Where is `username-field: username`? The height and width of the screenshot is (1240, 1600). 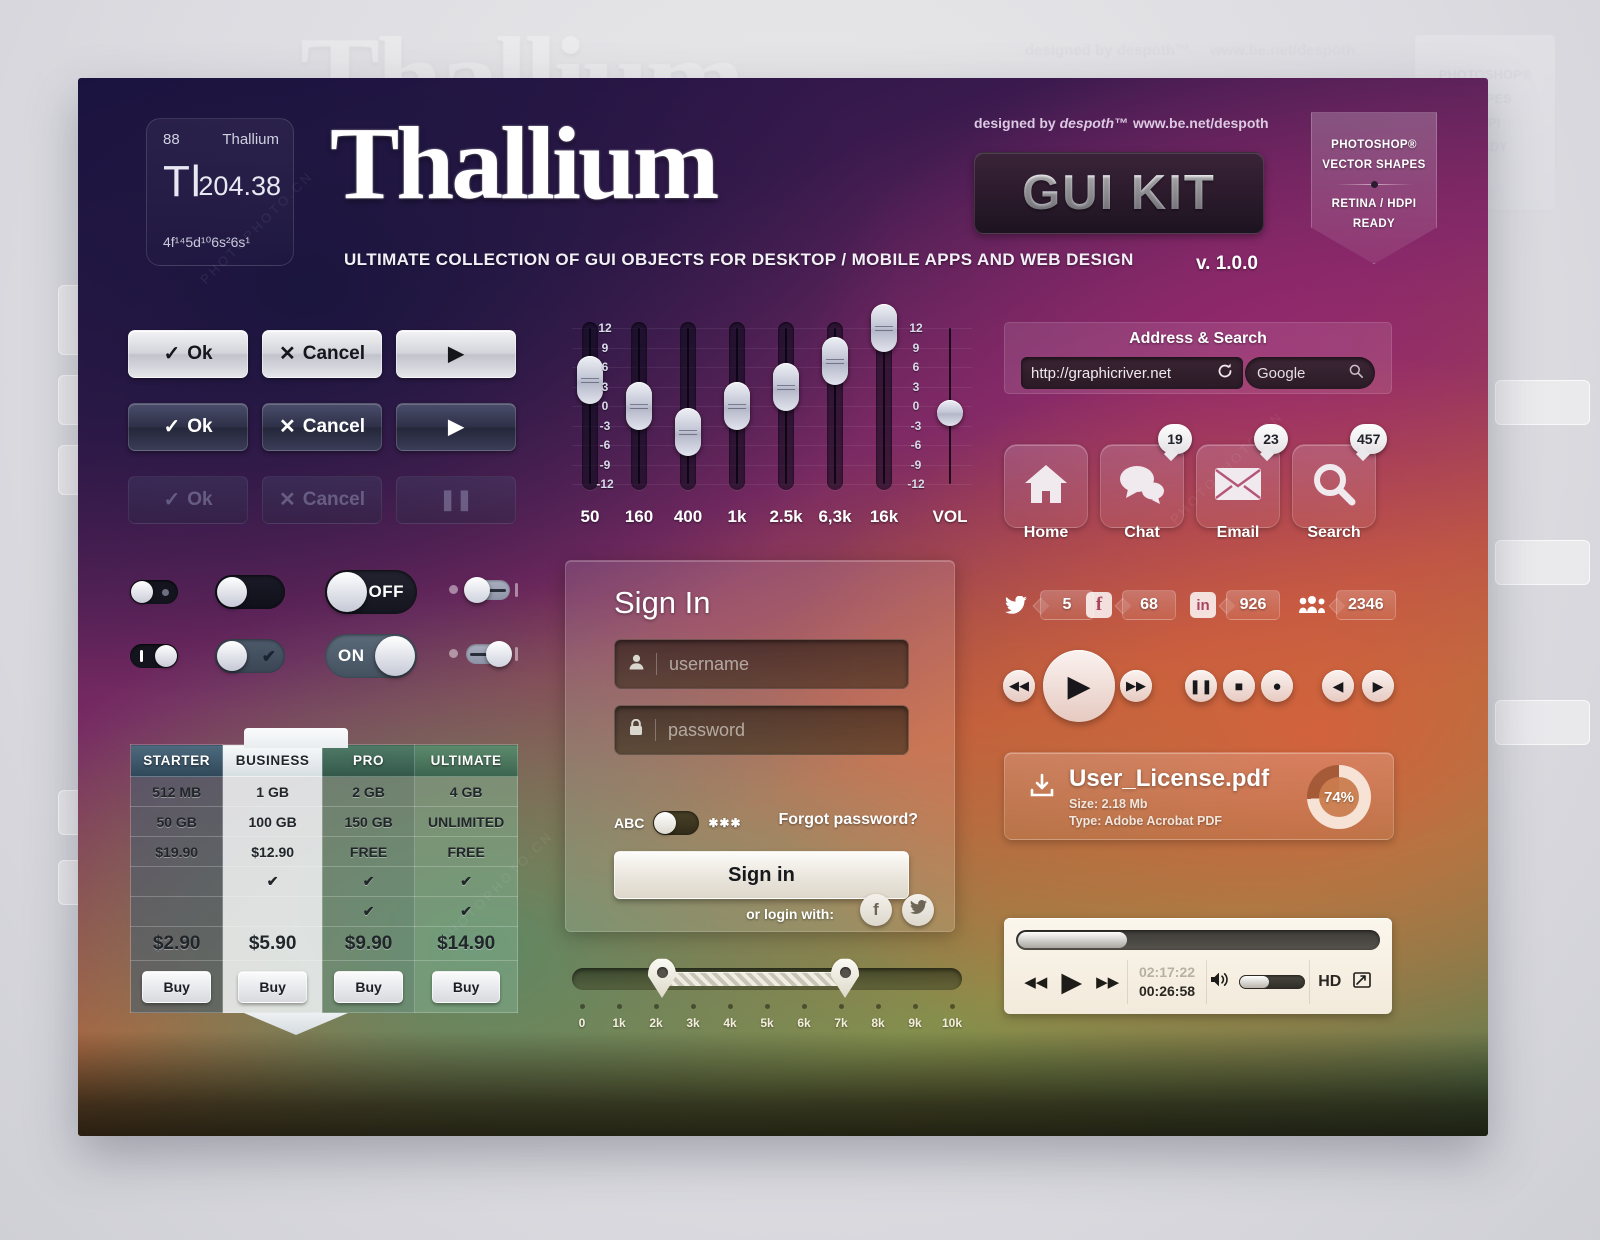 username-field: username is located at coordinates (761, 664).